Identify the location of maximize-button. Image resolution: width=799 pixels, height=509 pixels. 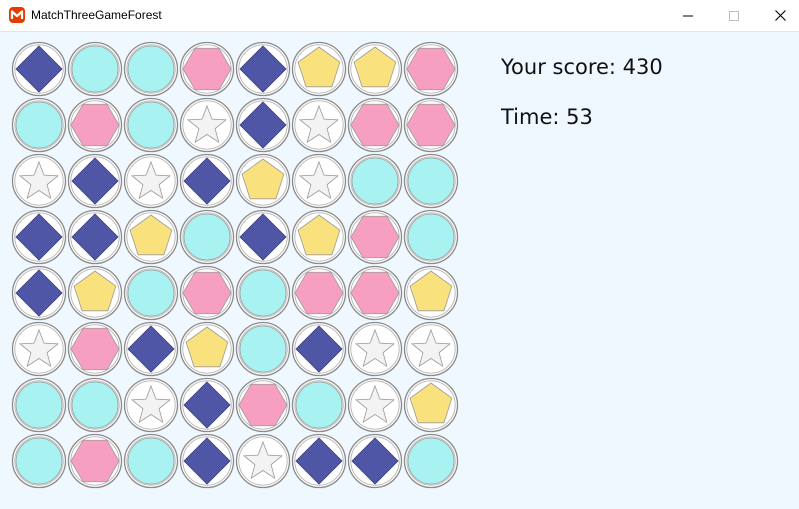
(734, 15).